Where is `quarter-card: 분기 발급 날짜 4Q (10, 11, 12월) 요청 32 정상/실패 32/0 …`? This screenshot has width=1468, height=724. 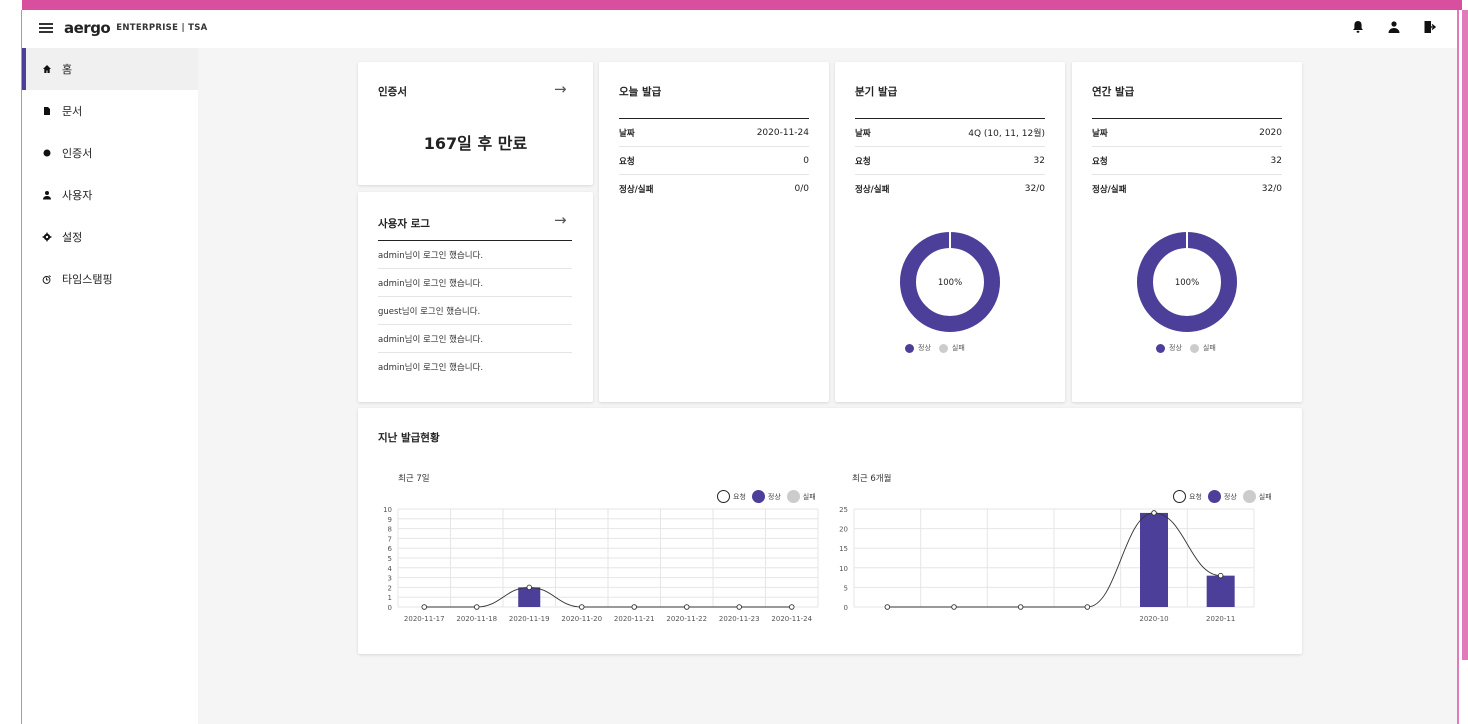
quarter-card: 분기 발급 날짜 4Q (10, 11, 12월) 요청 32 정상/실패 32/0 … is located at coordinates (950, 232).